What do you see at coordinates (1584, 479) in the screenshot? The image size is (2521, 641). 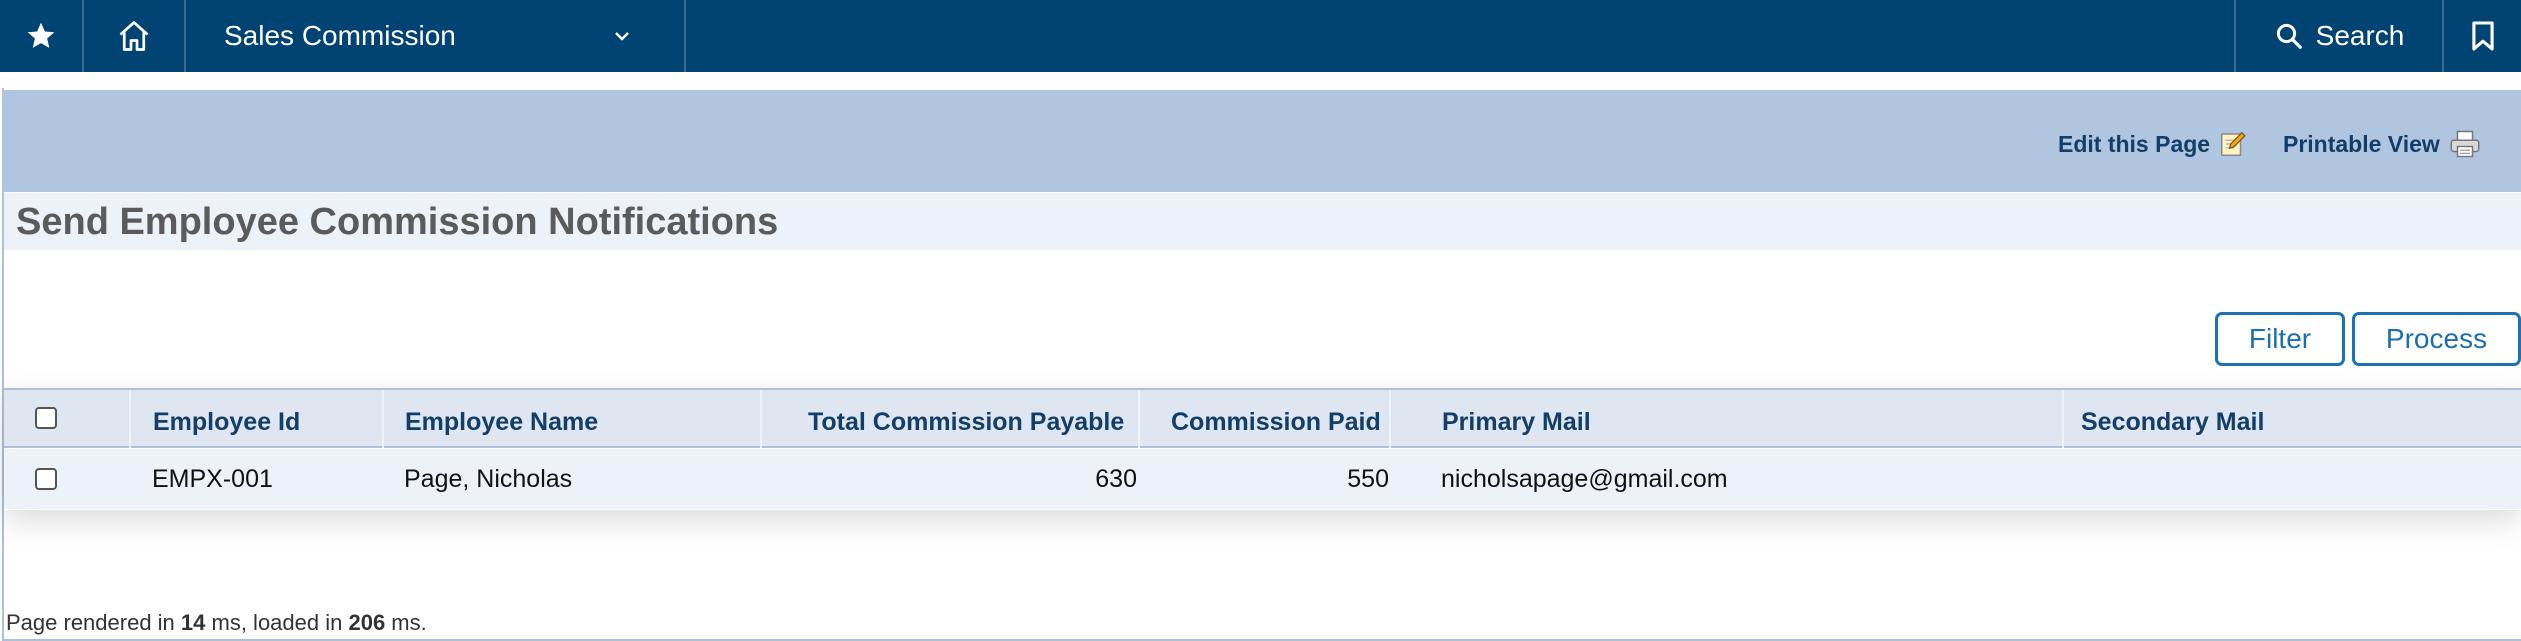 I see `cell-primary-mail: nicholsapage@gmail.com` at bounding box center [1584, 479].